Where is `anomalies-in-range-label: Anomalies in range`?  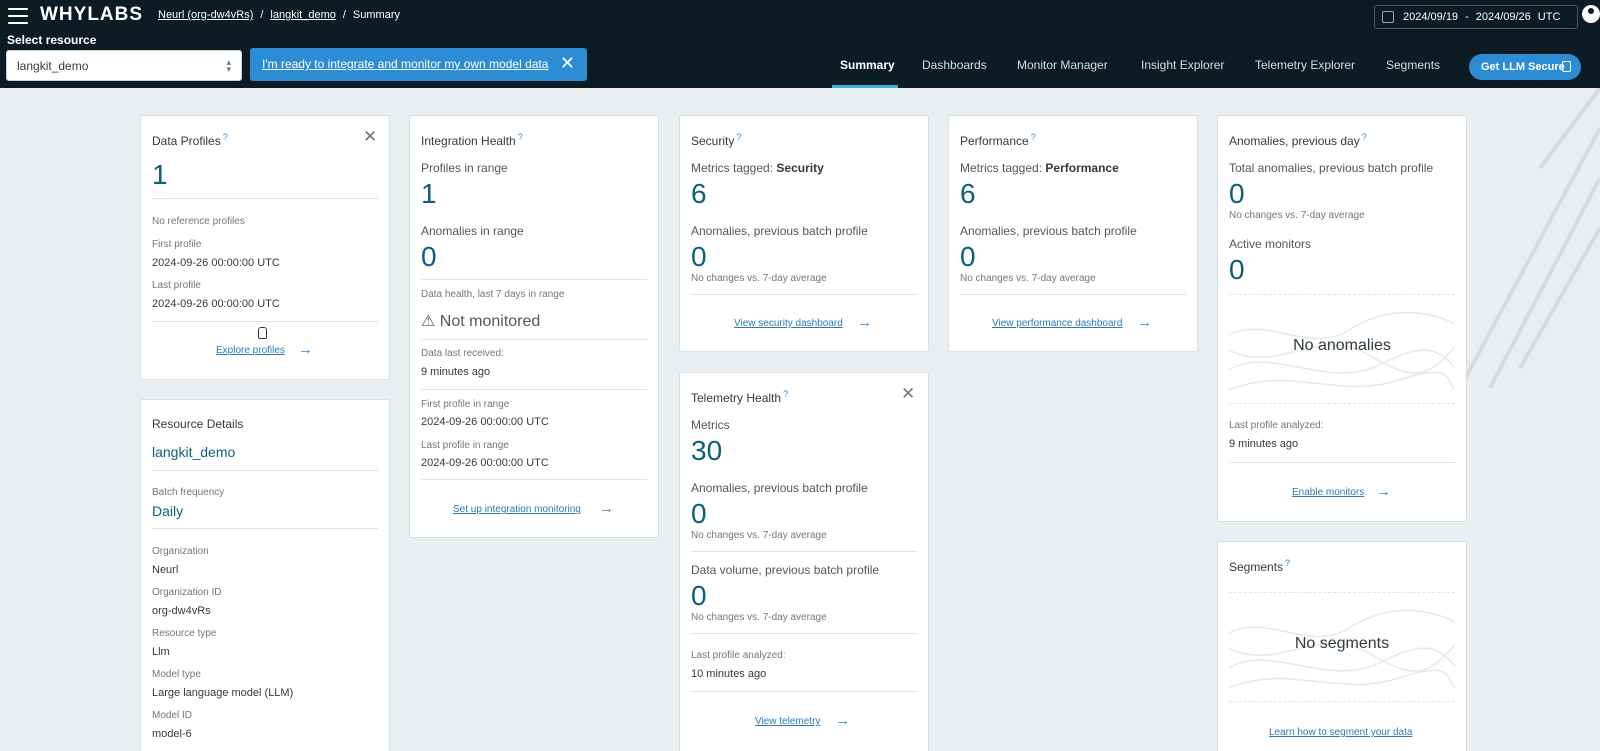
anomalies-in-range-label: Anomalies in range is located at coordinates (472, 231).